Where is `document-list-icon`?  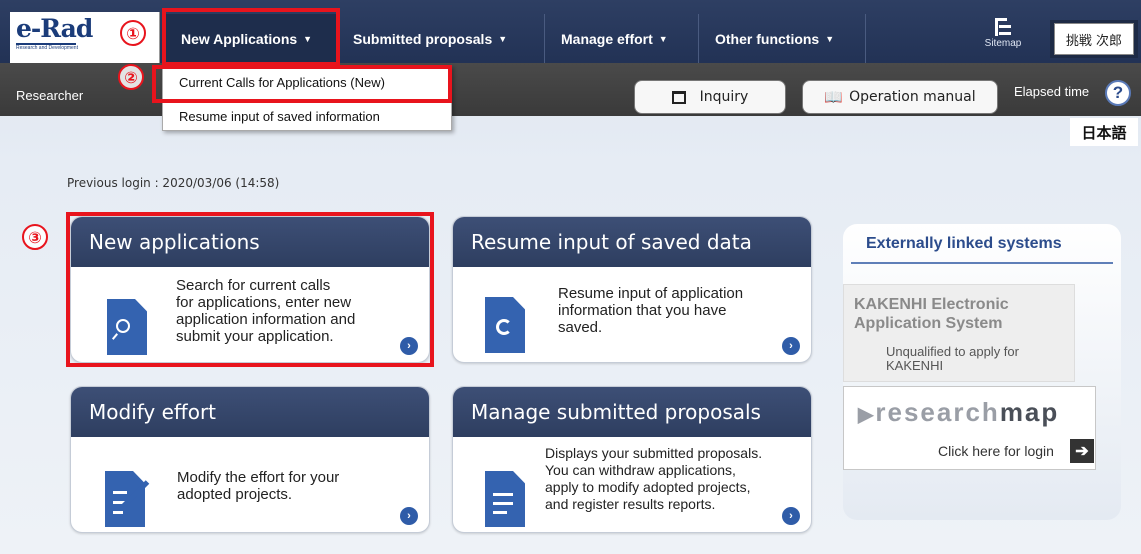 document-list-icon is located at coordinates (505, 499).